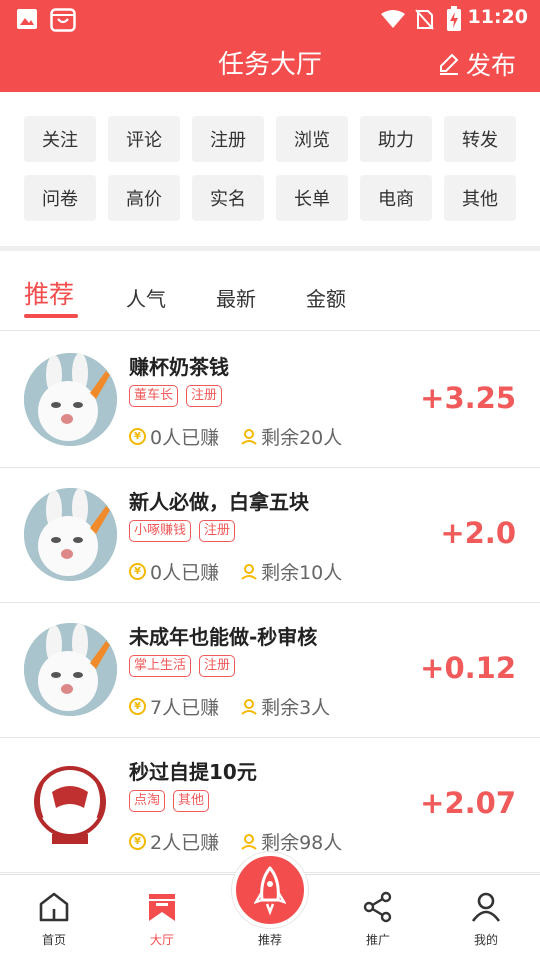 This screenshot has height=960, width=540. Describe the element at coordinates (269, 940) in the screenshot. I see `nav-label: 推荐` at that location.